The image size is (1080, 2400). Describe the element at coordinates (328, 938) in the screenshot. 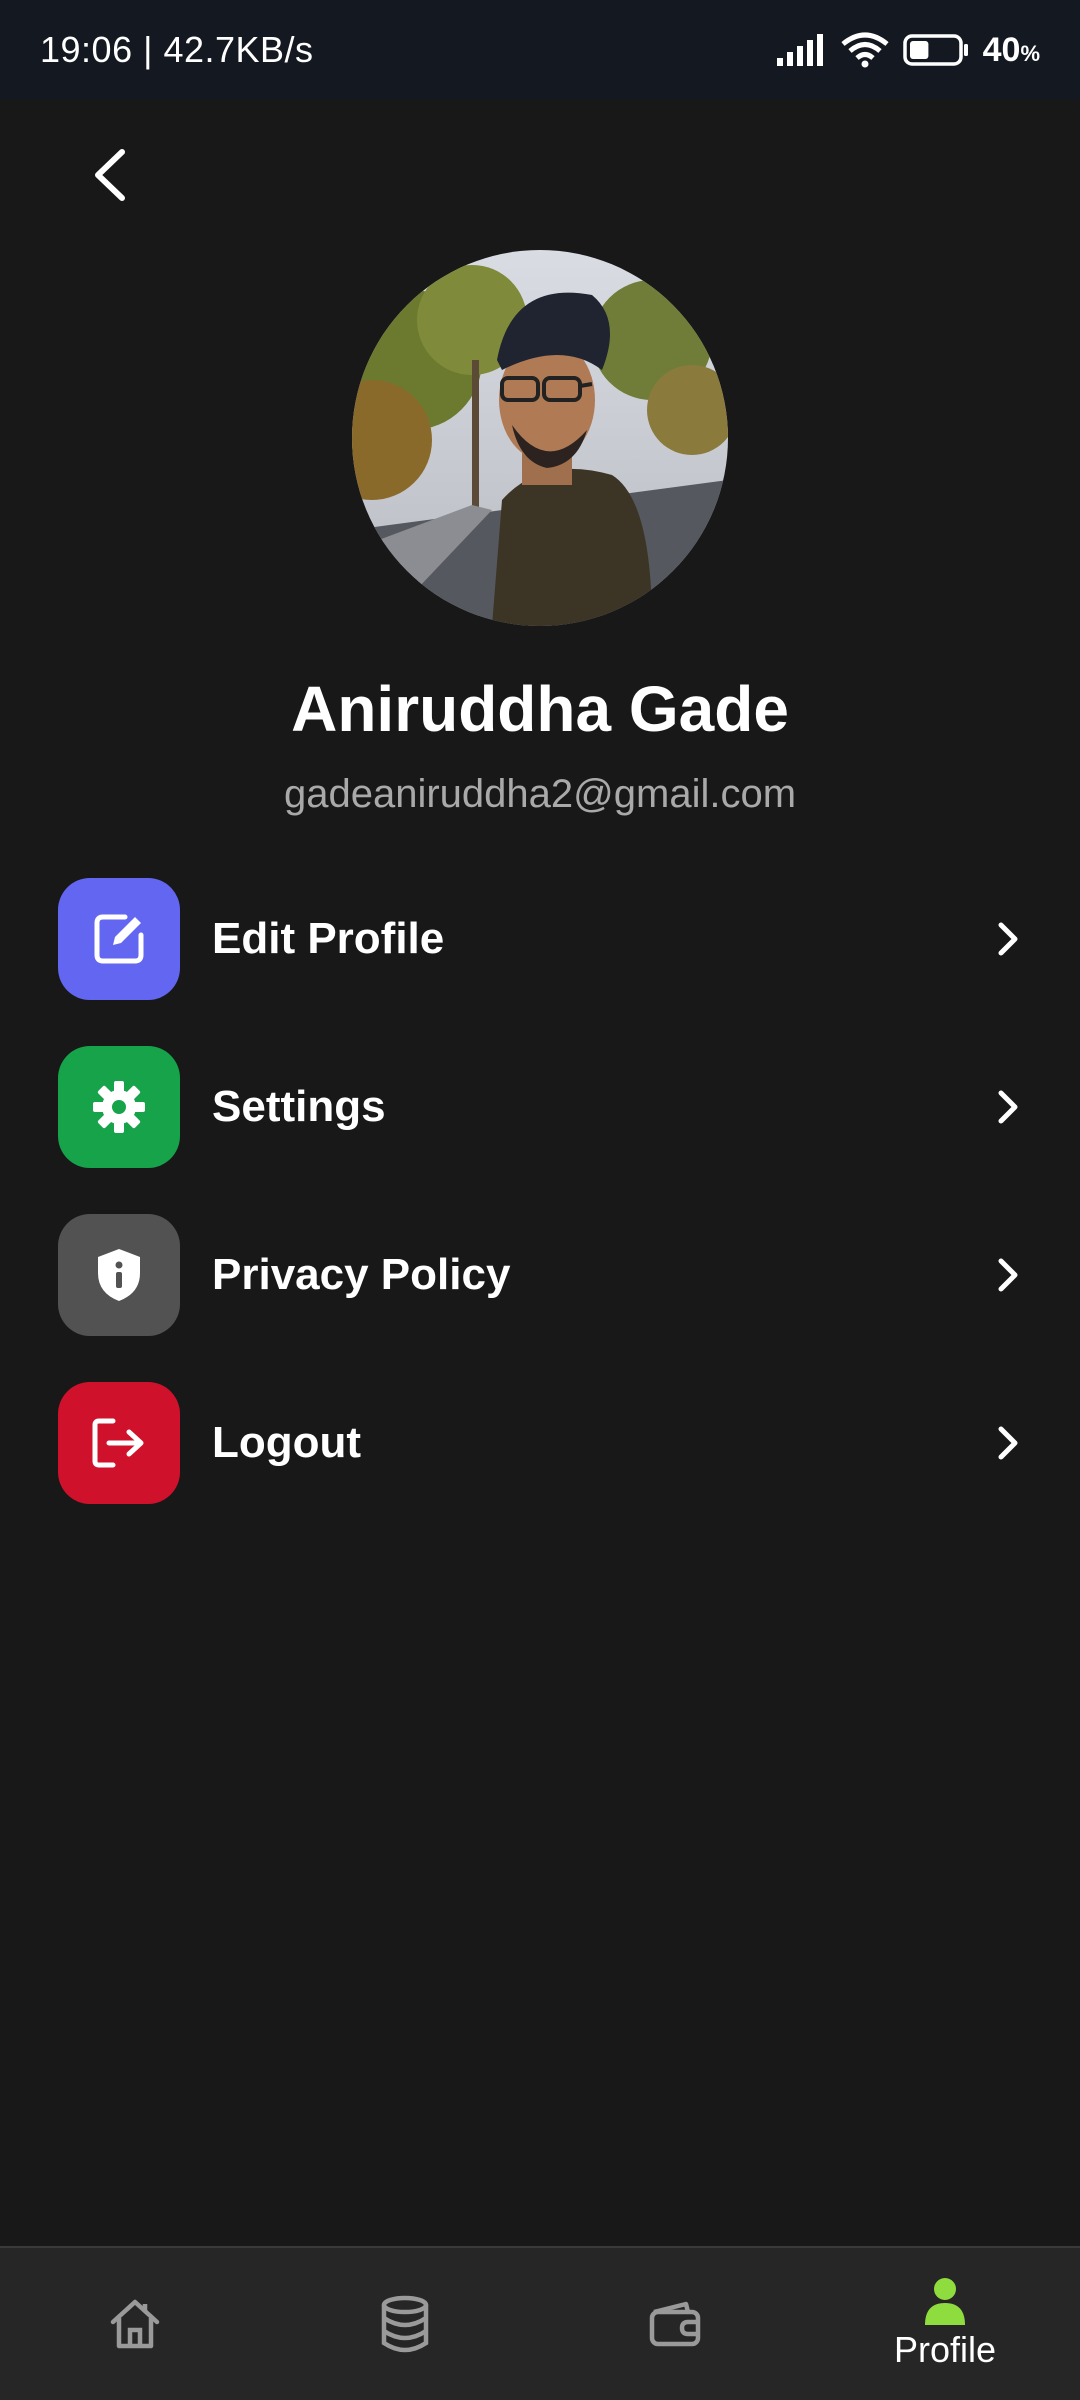

I see `menu-item-label: Edit Profile` at that location.